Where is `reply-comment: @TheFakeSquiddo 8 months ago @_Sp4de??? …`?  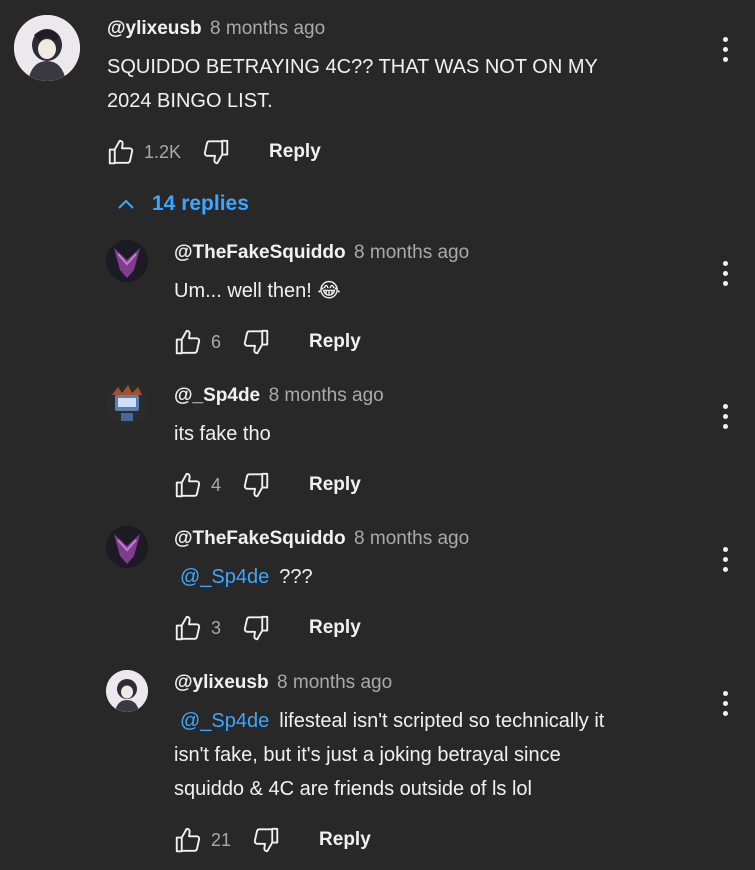
reply-comment: @TheFakeSquiddo 8 months ago @_Sp4de??? … is located at coordinates (377, 587).